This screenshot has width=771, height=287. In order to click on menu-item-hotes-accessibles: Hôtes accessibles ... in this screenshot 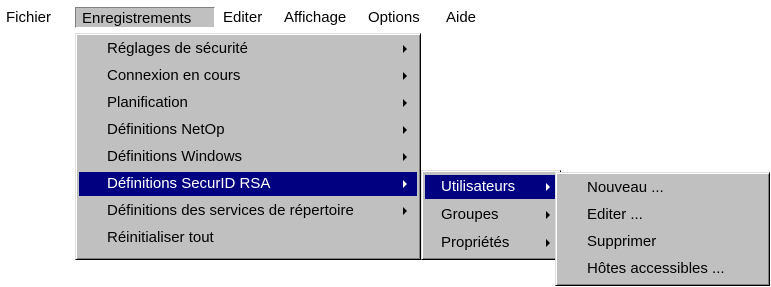, I will do `click(662, 269)`.